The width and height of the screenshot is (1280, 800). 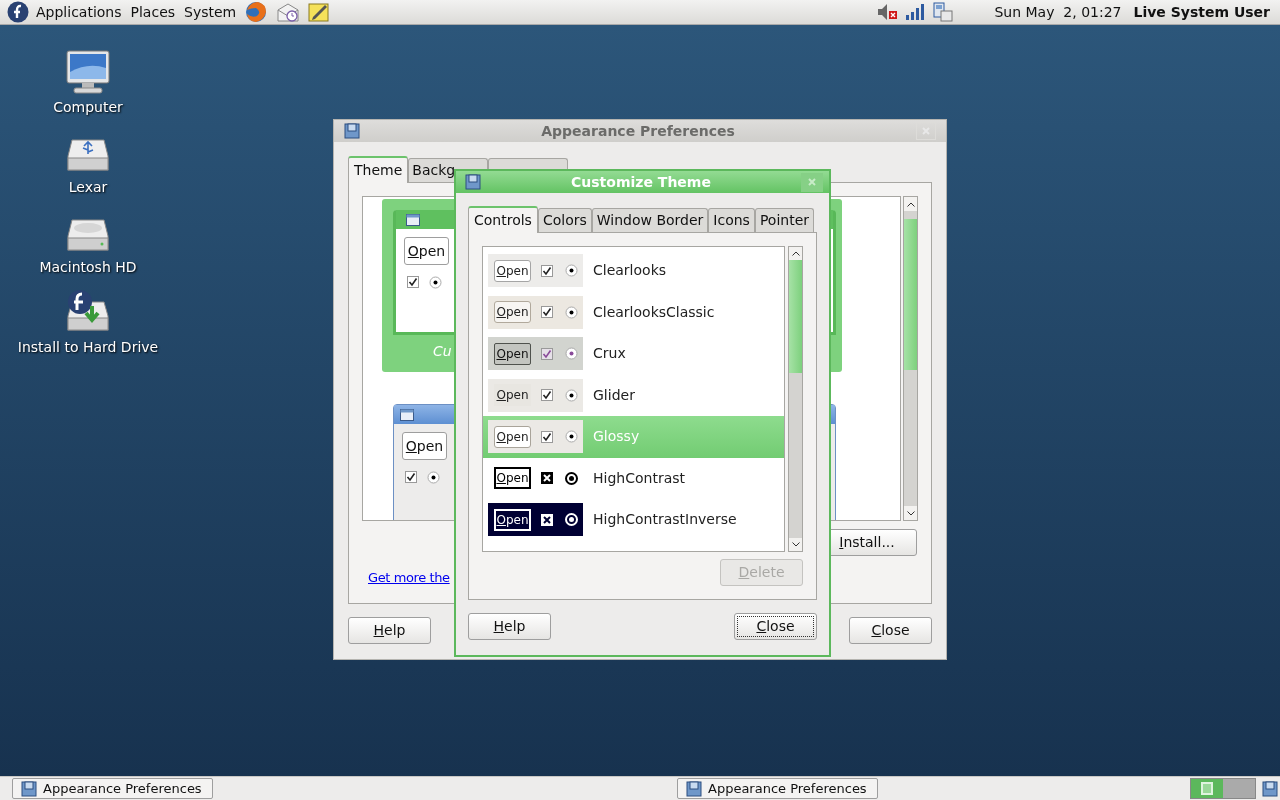 I want to click on theme-row: Open Crux, so click(x=633, y=354).